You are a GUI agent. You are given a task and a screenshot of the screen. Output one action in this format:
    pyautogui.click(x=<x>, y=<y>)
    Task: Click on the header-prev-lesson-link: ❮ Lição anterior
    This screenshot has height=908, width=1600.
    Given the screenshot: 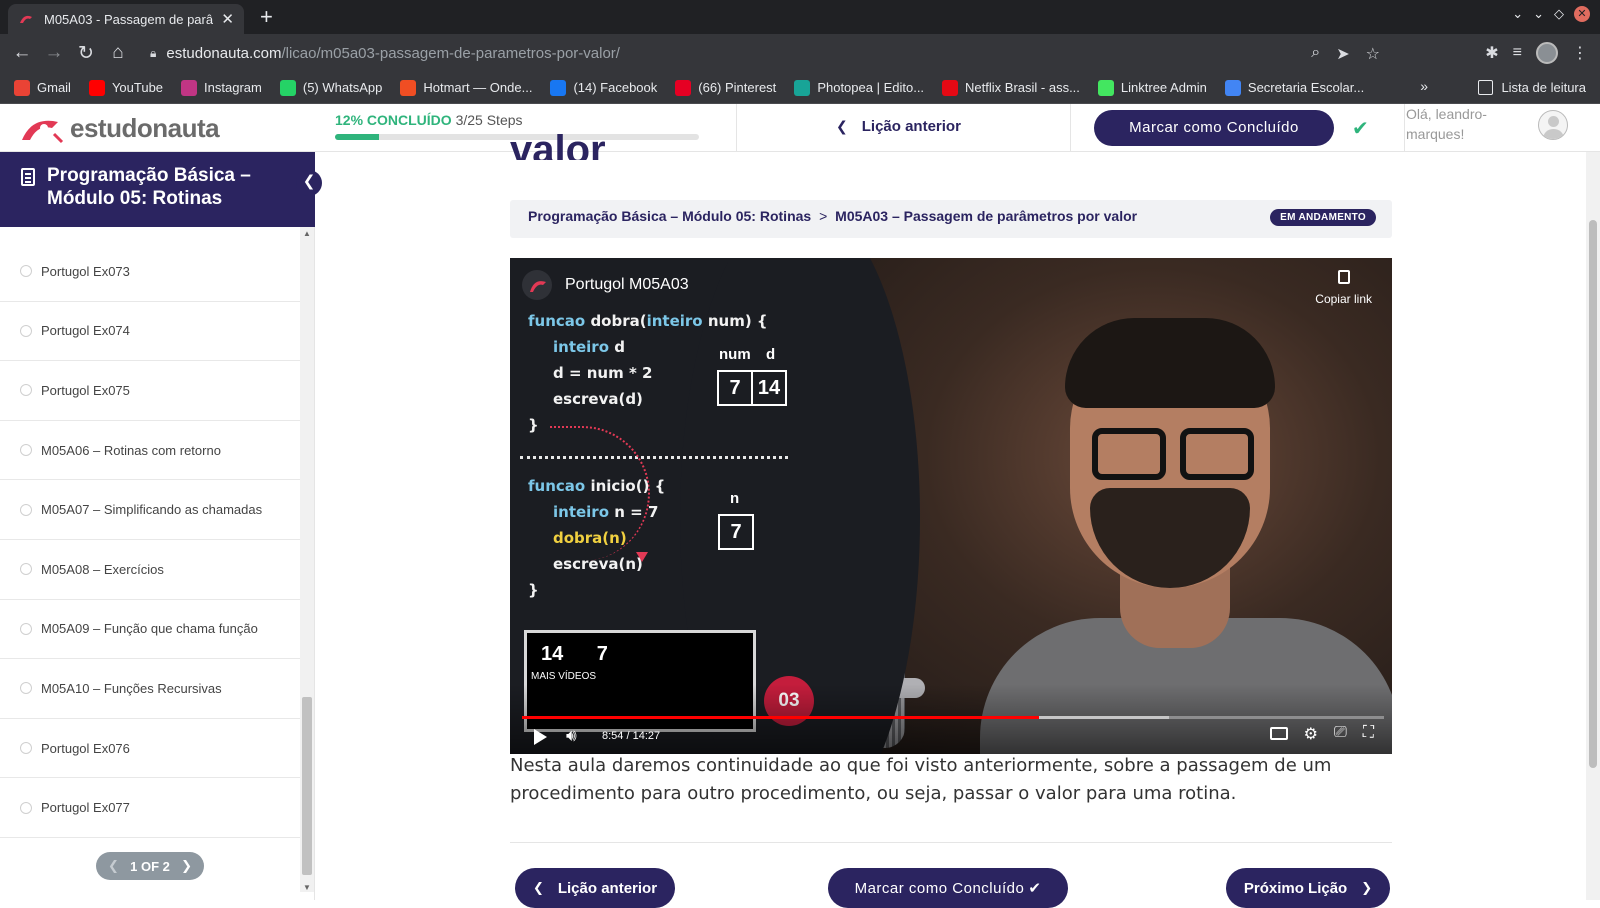 What is the action you would take?
    pyautogui.click(x=898, y=126)
    